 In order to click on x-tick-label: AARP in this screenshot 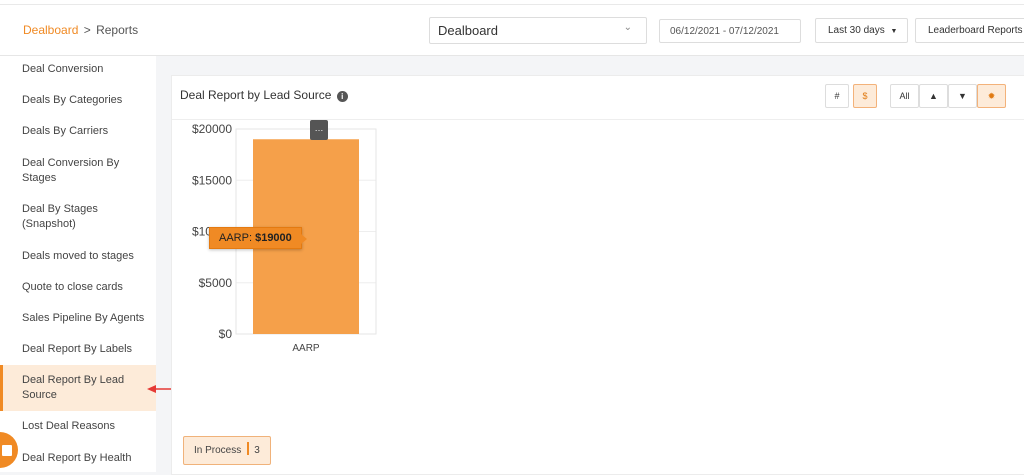, I will do `click(306, 348)`.